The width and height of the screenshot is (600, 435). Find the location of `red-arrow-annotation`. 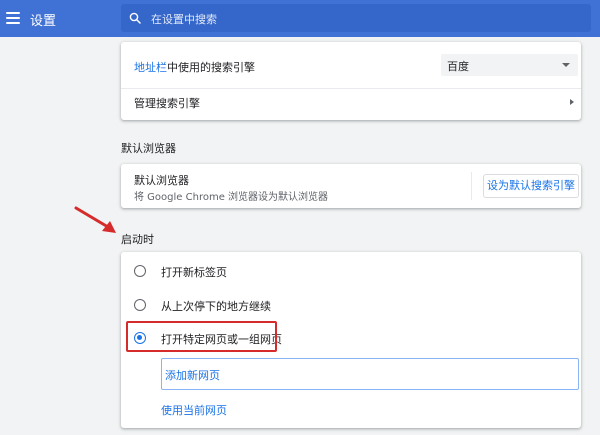

red-arrow-annotation is located at coordinates (95, 219).